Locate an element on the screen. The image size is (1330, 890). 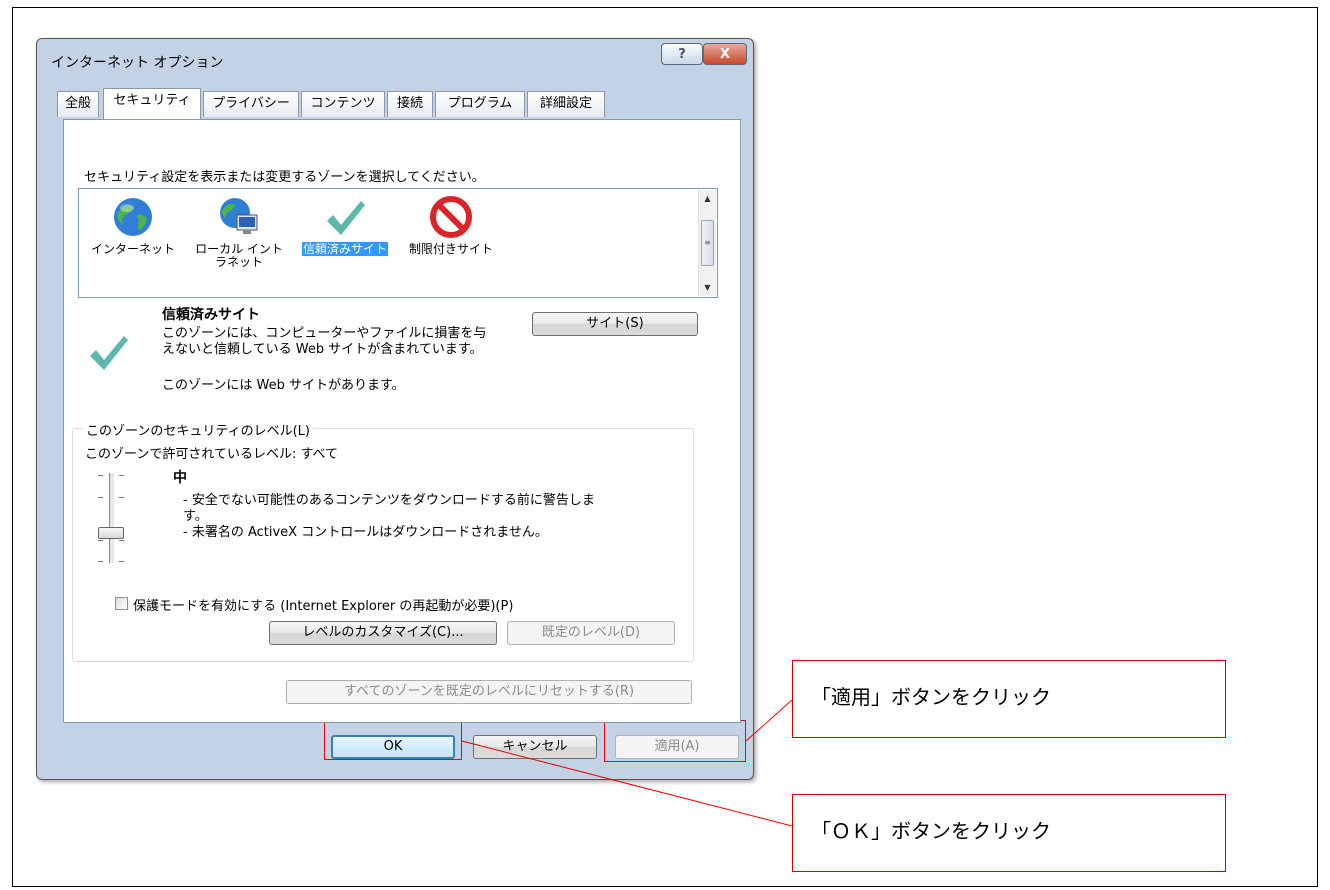
cancel-button: キャンセル is located at coordinates (535, 747).